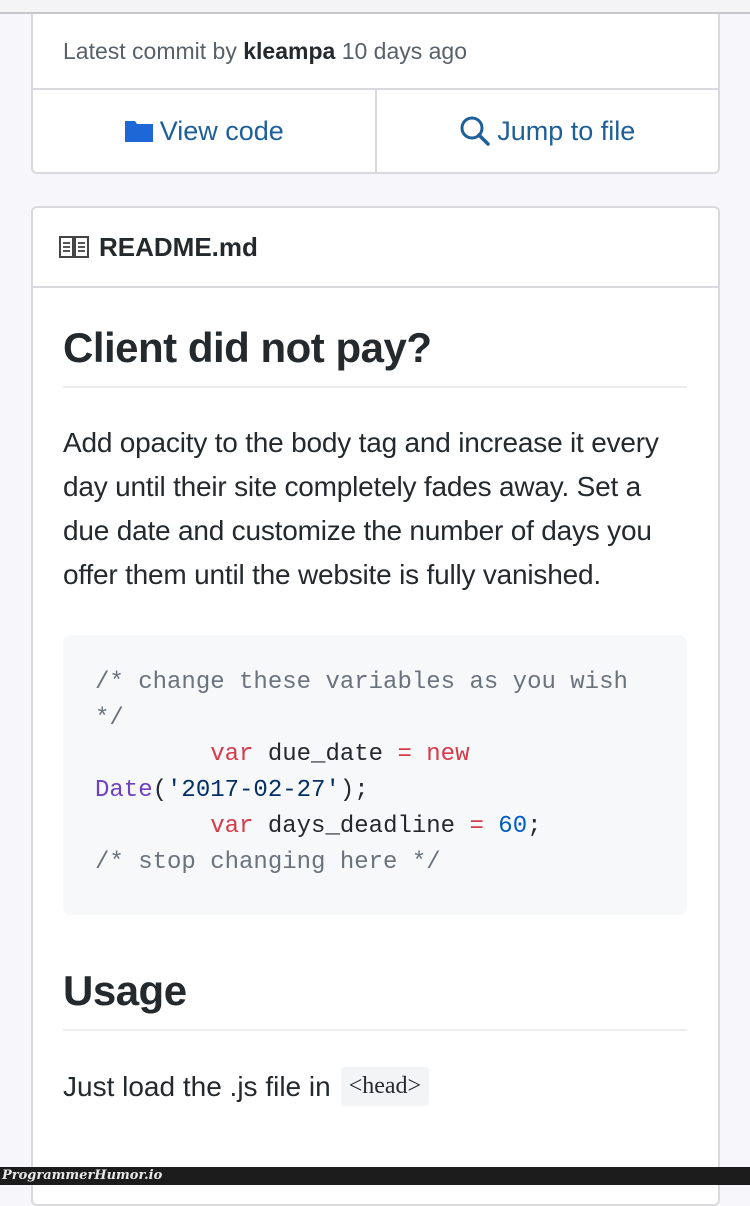 The width and height of the screenshot is (750, 1206). I want to click on usage-paragraph: Just load the .js file in <head>, so click(375, 1086).